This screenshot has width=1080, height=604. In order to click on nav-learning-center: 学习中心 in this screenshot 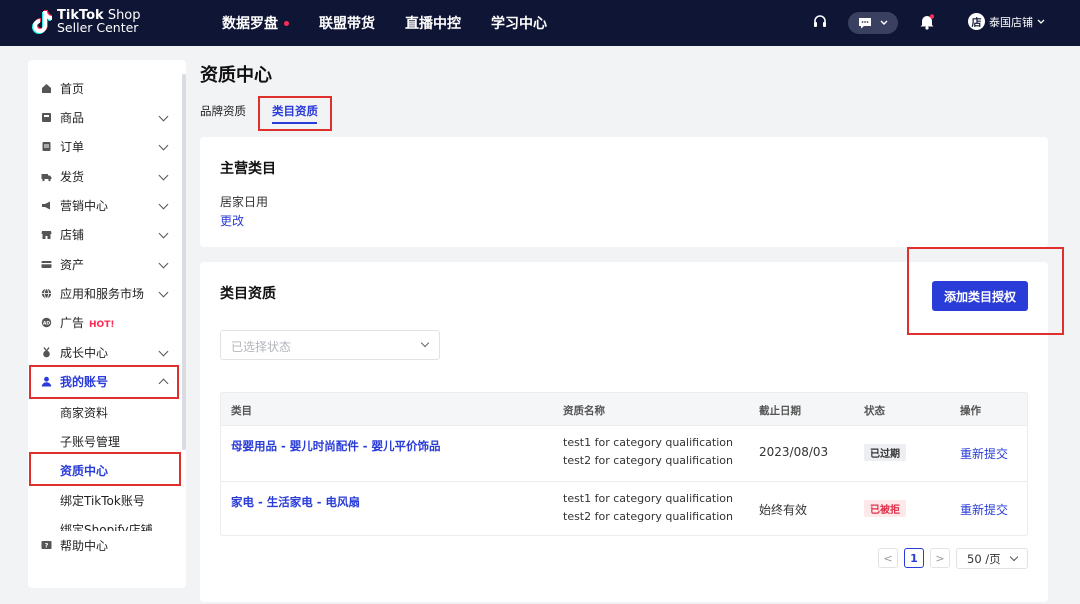, I will do `click(519, 23)`.